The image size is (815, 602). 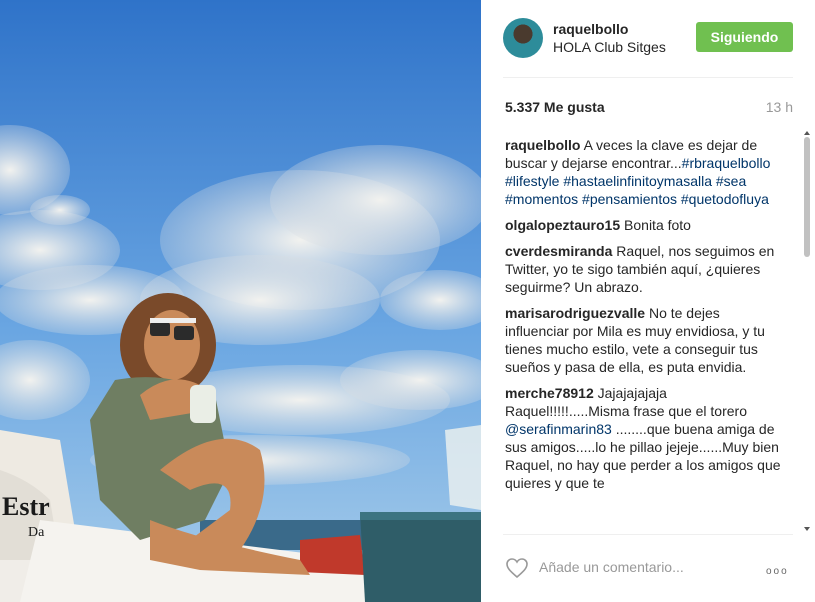 What do you see at coordinates (629, 199) in the screenshot?
I see `hashtag: #pensamientos` at bounding box center [629, 199].